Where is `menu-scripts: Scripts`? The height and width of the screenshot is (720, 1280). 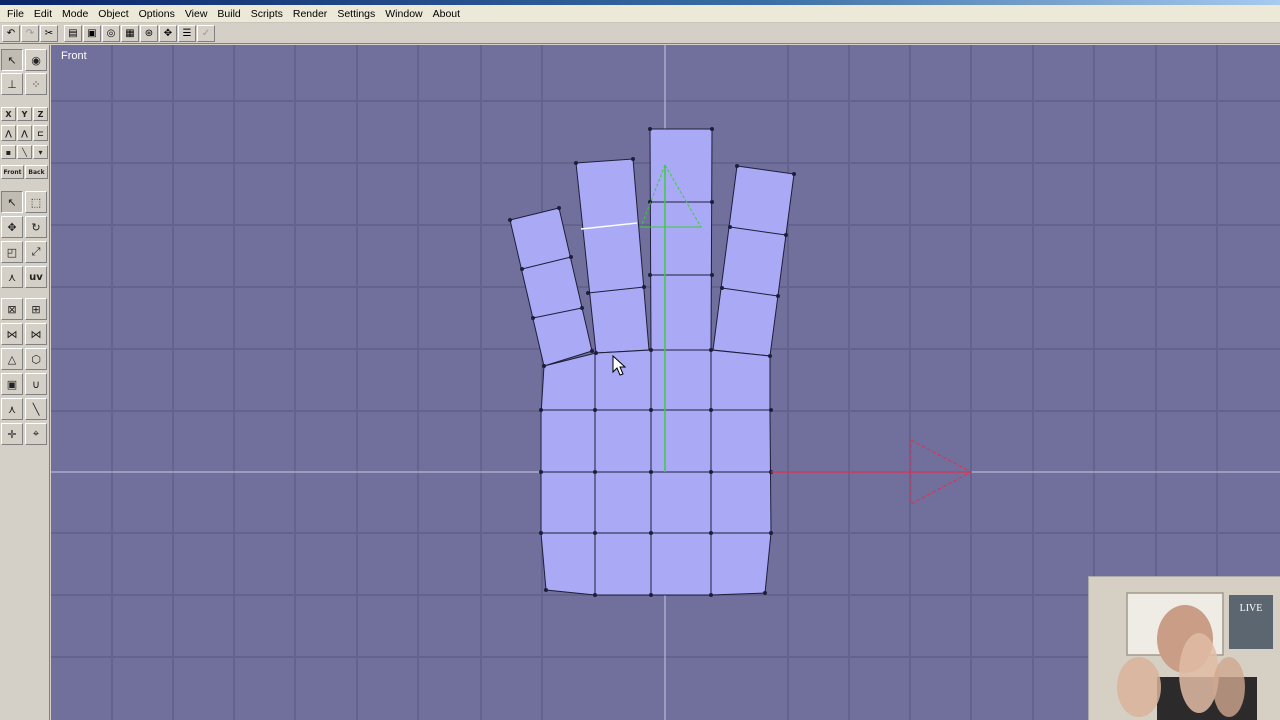
menu-scripts: Scripts is located at coordinates (267, 14).